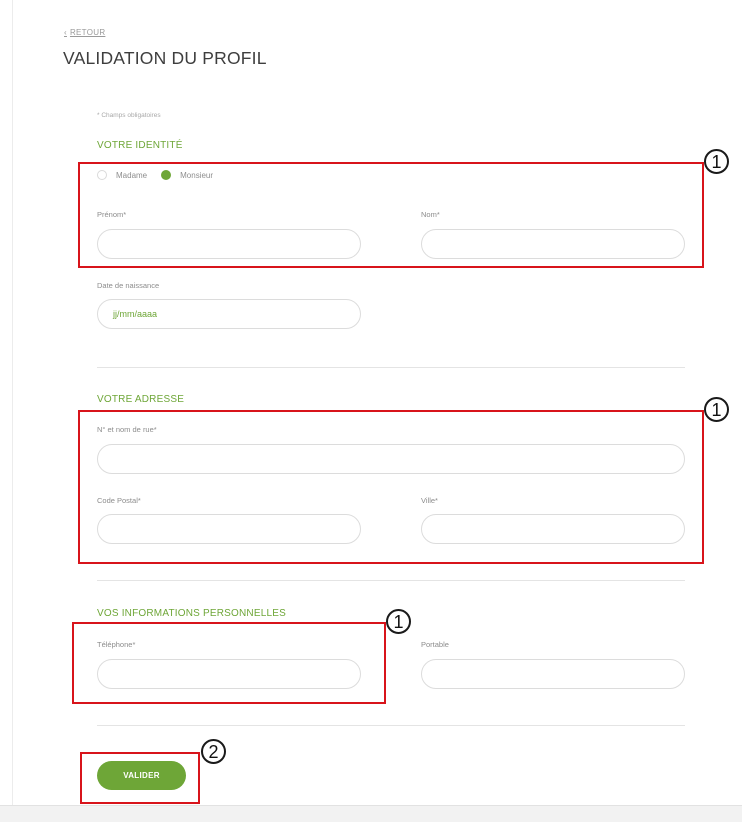 The height and width of the screenshot is (822, 742). What do you see at coordinates (128, 285) in the screenshot?
I see `birthdate-label: Date de naissance` at bounding box center [128, 285].